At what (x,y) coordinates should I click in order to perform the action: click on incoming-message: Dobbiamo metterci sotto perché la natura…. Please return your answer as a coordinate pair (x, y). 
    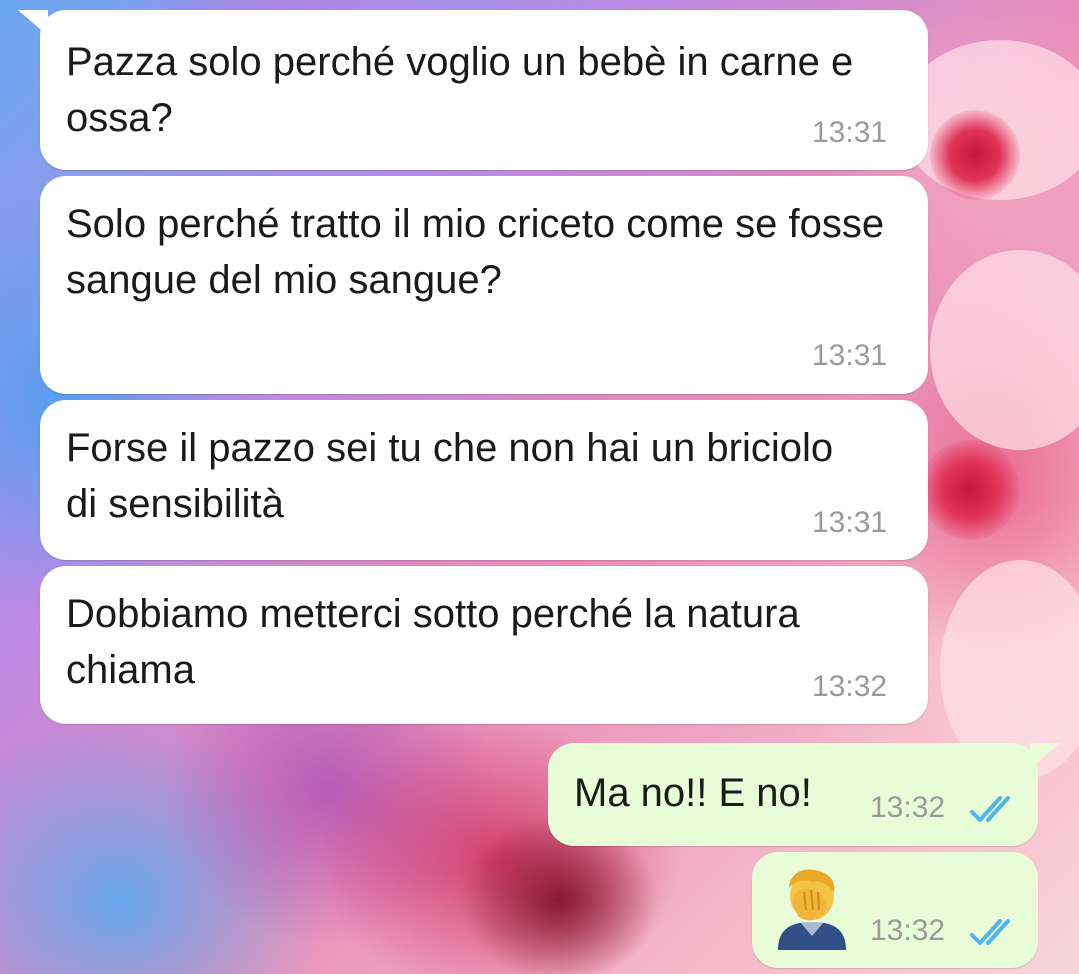
    Looking at the image, I should click on (484, 645).